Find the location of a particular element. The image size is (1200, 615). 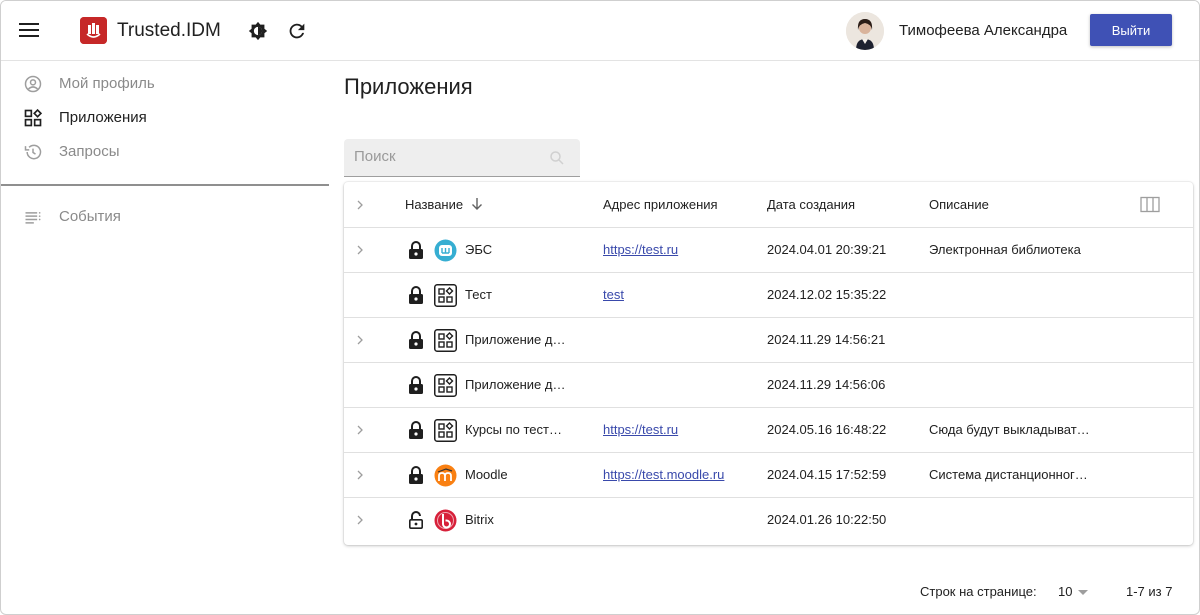

search-icon is located at coordinates (557, 158).